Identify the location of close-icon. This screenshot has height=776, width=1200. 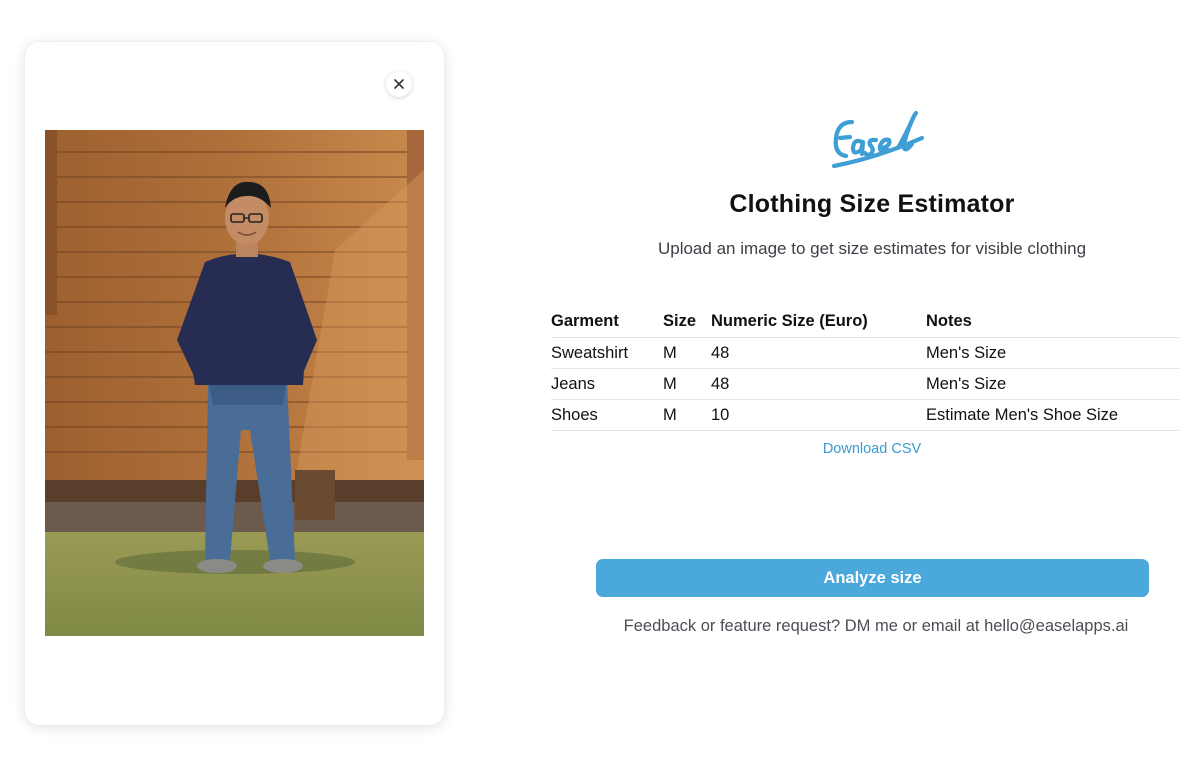
(399, 84).